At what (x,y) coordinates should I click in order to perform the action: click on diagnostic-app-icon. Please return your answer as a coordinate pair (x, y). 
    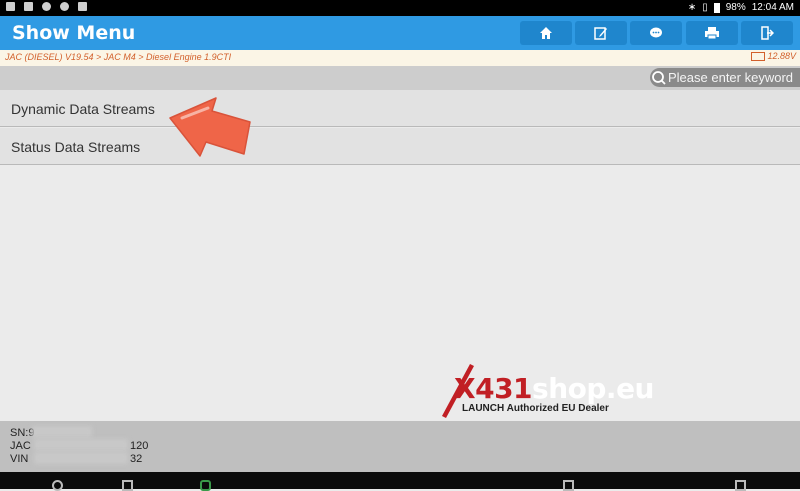
    Looking at the image, I should click on (205, 485).